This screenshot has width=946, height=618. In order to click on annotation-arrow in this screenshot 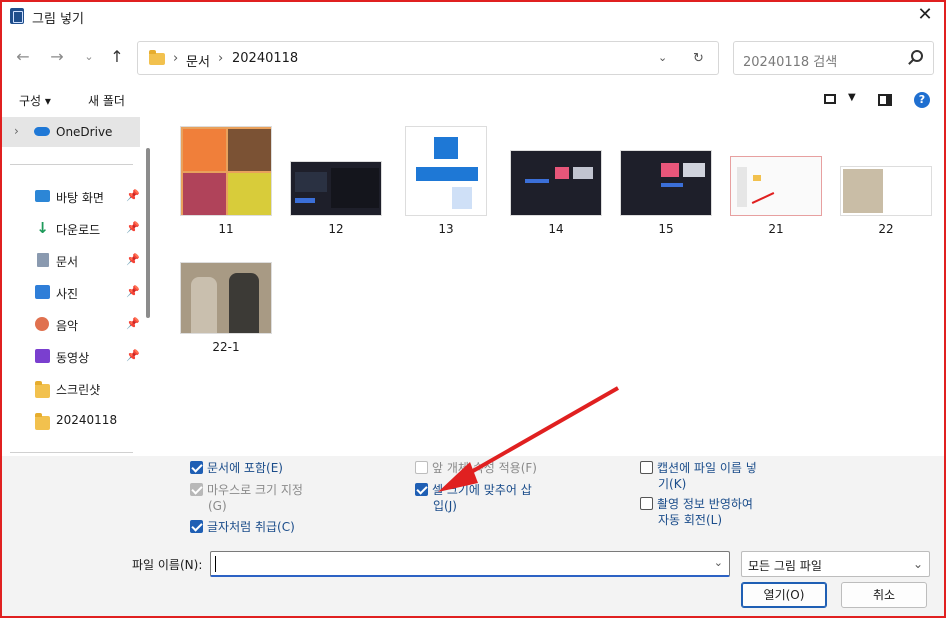, I will do `click(528, 439)`.